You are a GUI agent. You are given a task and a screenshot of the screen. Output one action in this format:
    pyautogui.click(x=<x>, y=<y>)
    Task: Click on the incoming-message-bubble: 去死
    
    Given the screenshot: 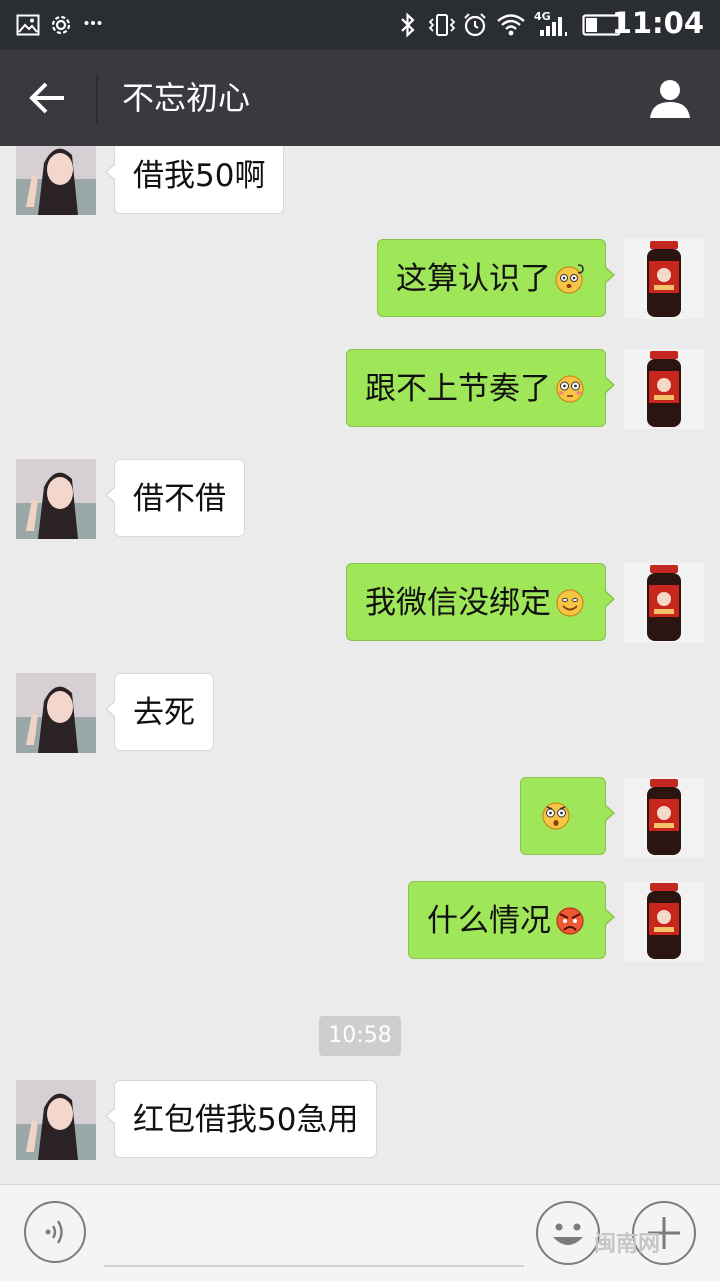 What is the action you would take?
    pyautogui.click(x=159, y=712)
    